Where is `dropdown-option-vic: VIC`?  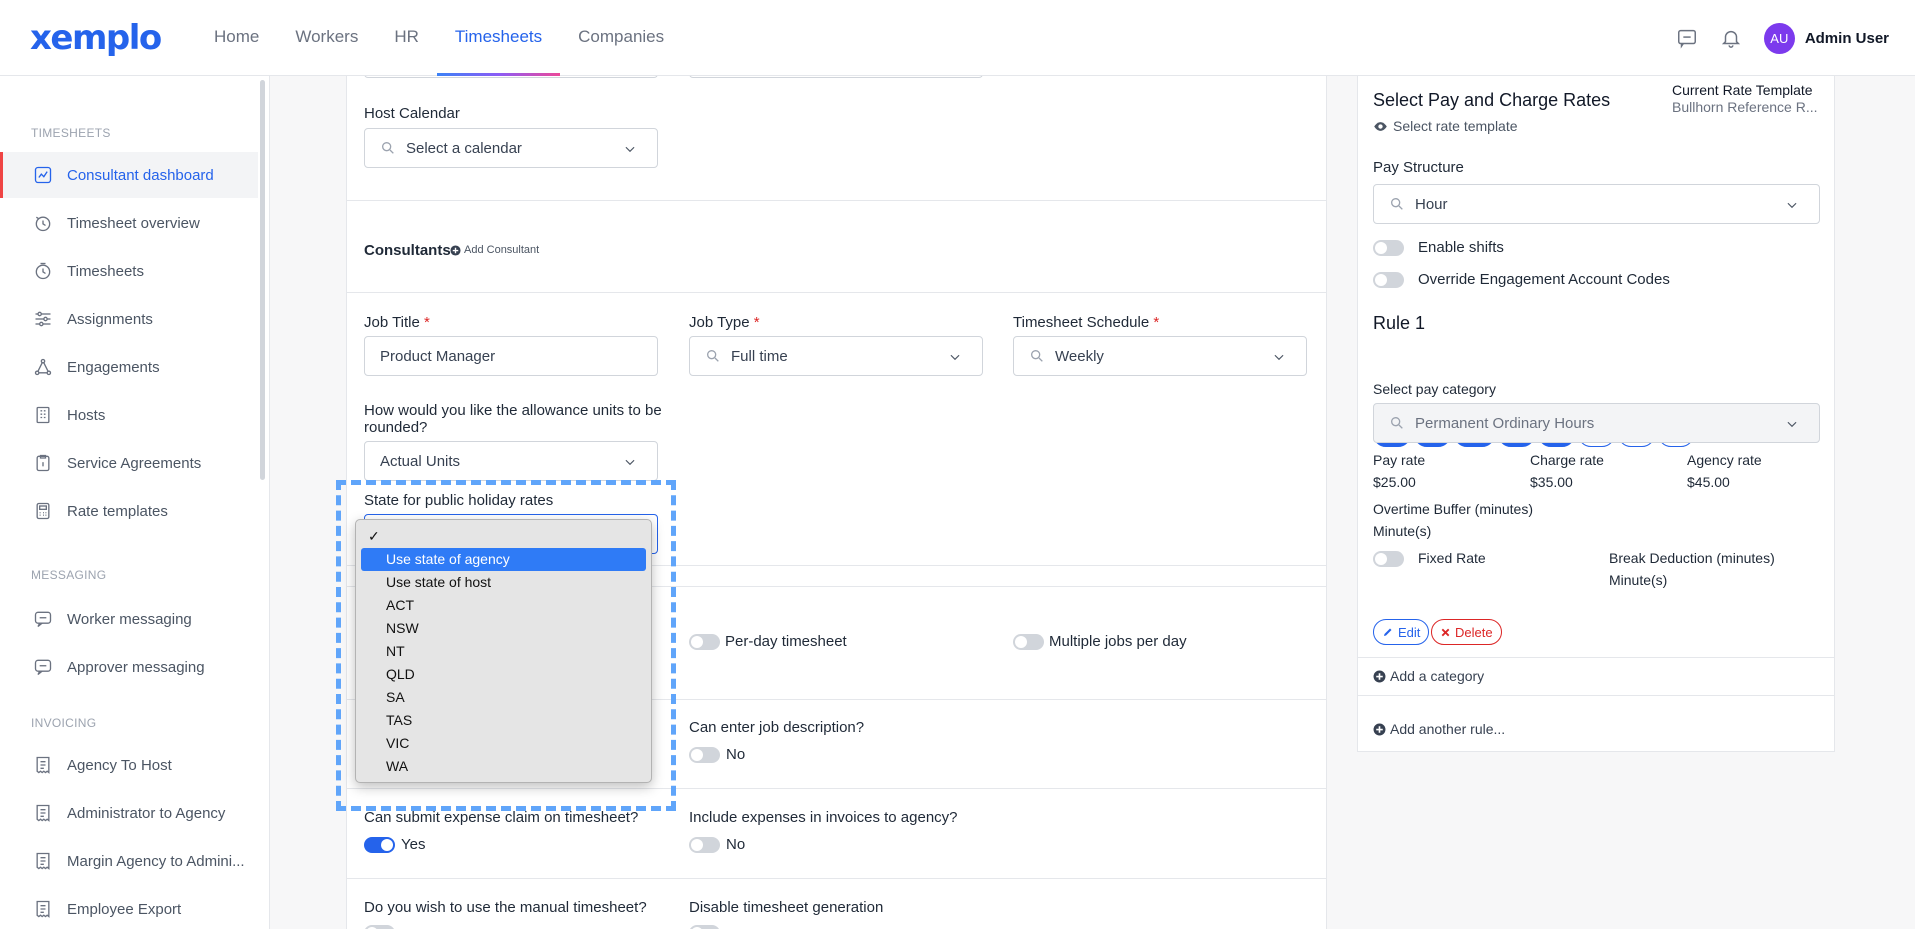 dropdown-option-vic: VIC is located at coordinates (503, 743).